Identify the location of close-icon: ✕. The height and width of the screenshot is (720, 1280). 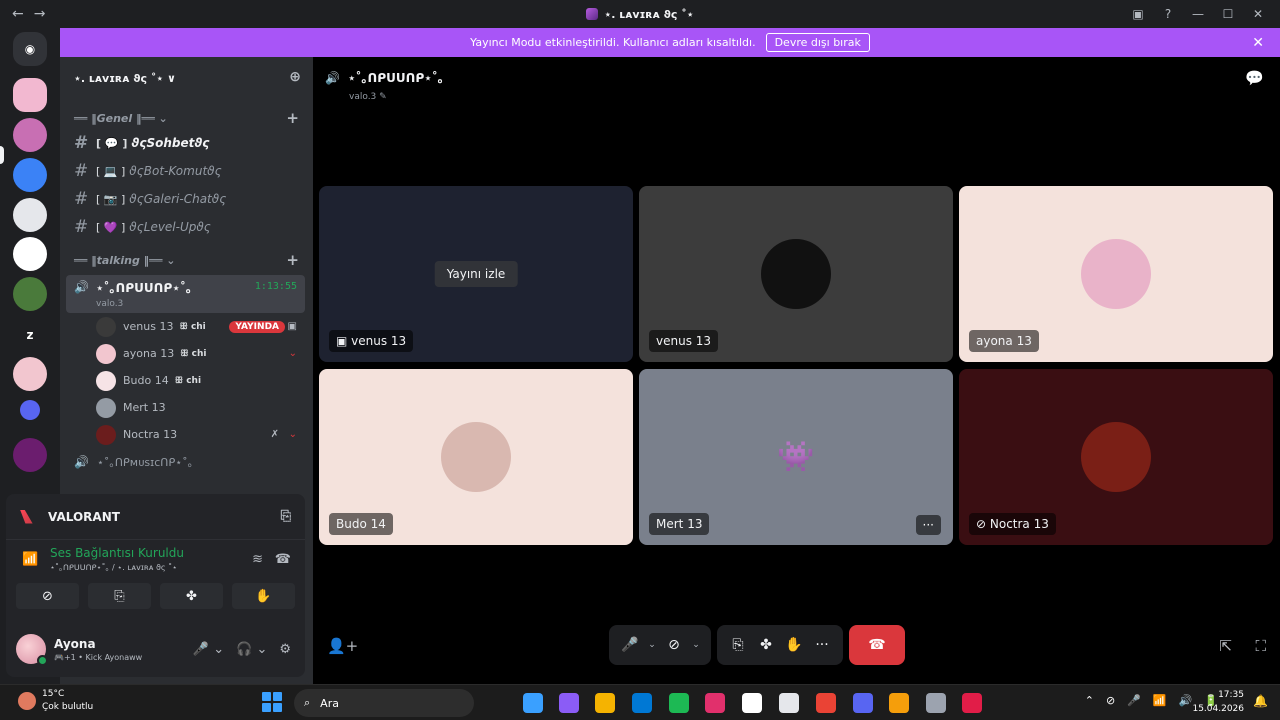
(1258, 14).